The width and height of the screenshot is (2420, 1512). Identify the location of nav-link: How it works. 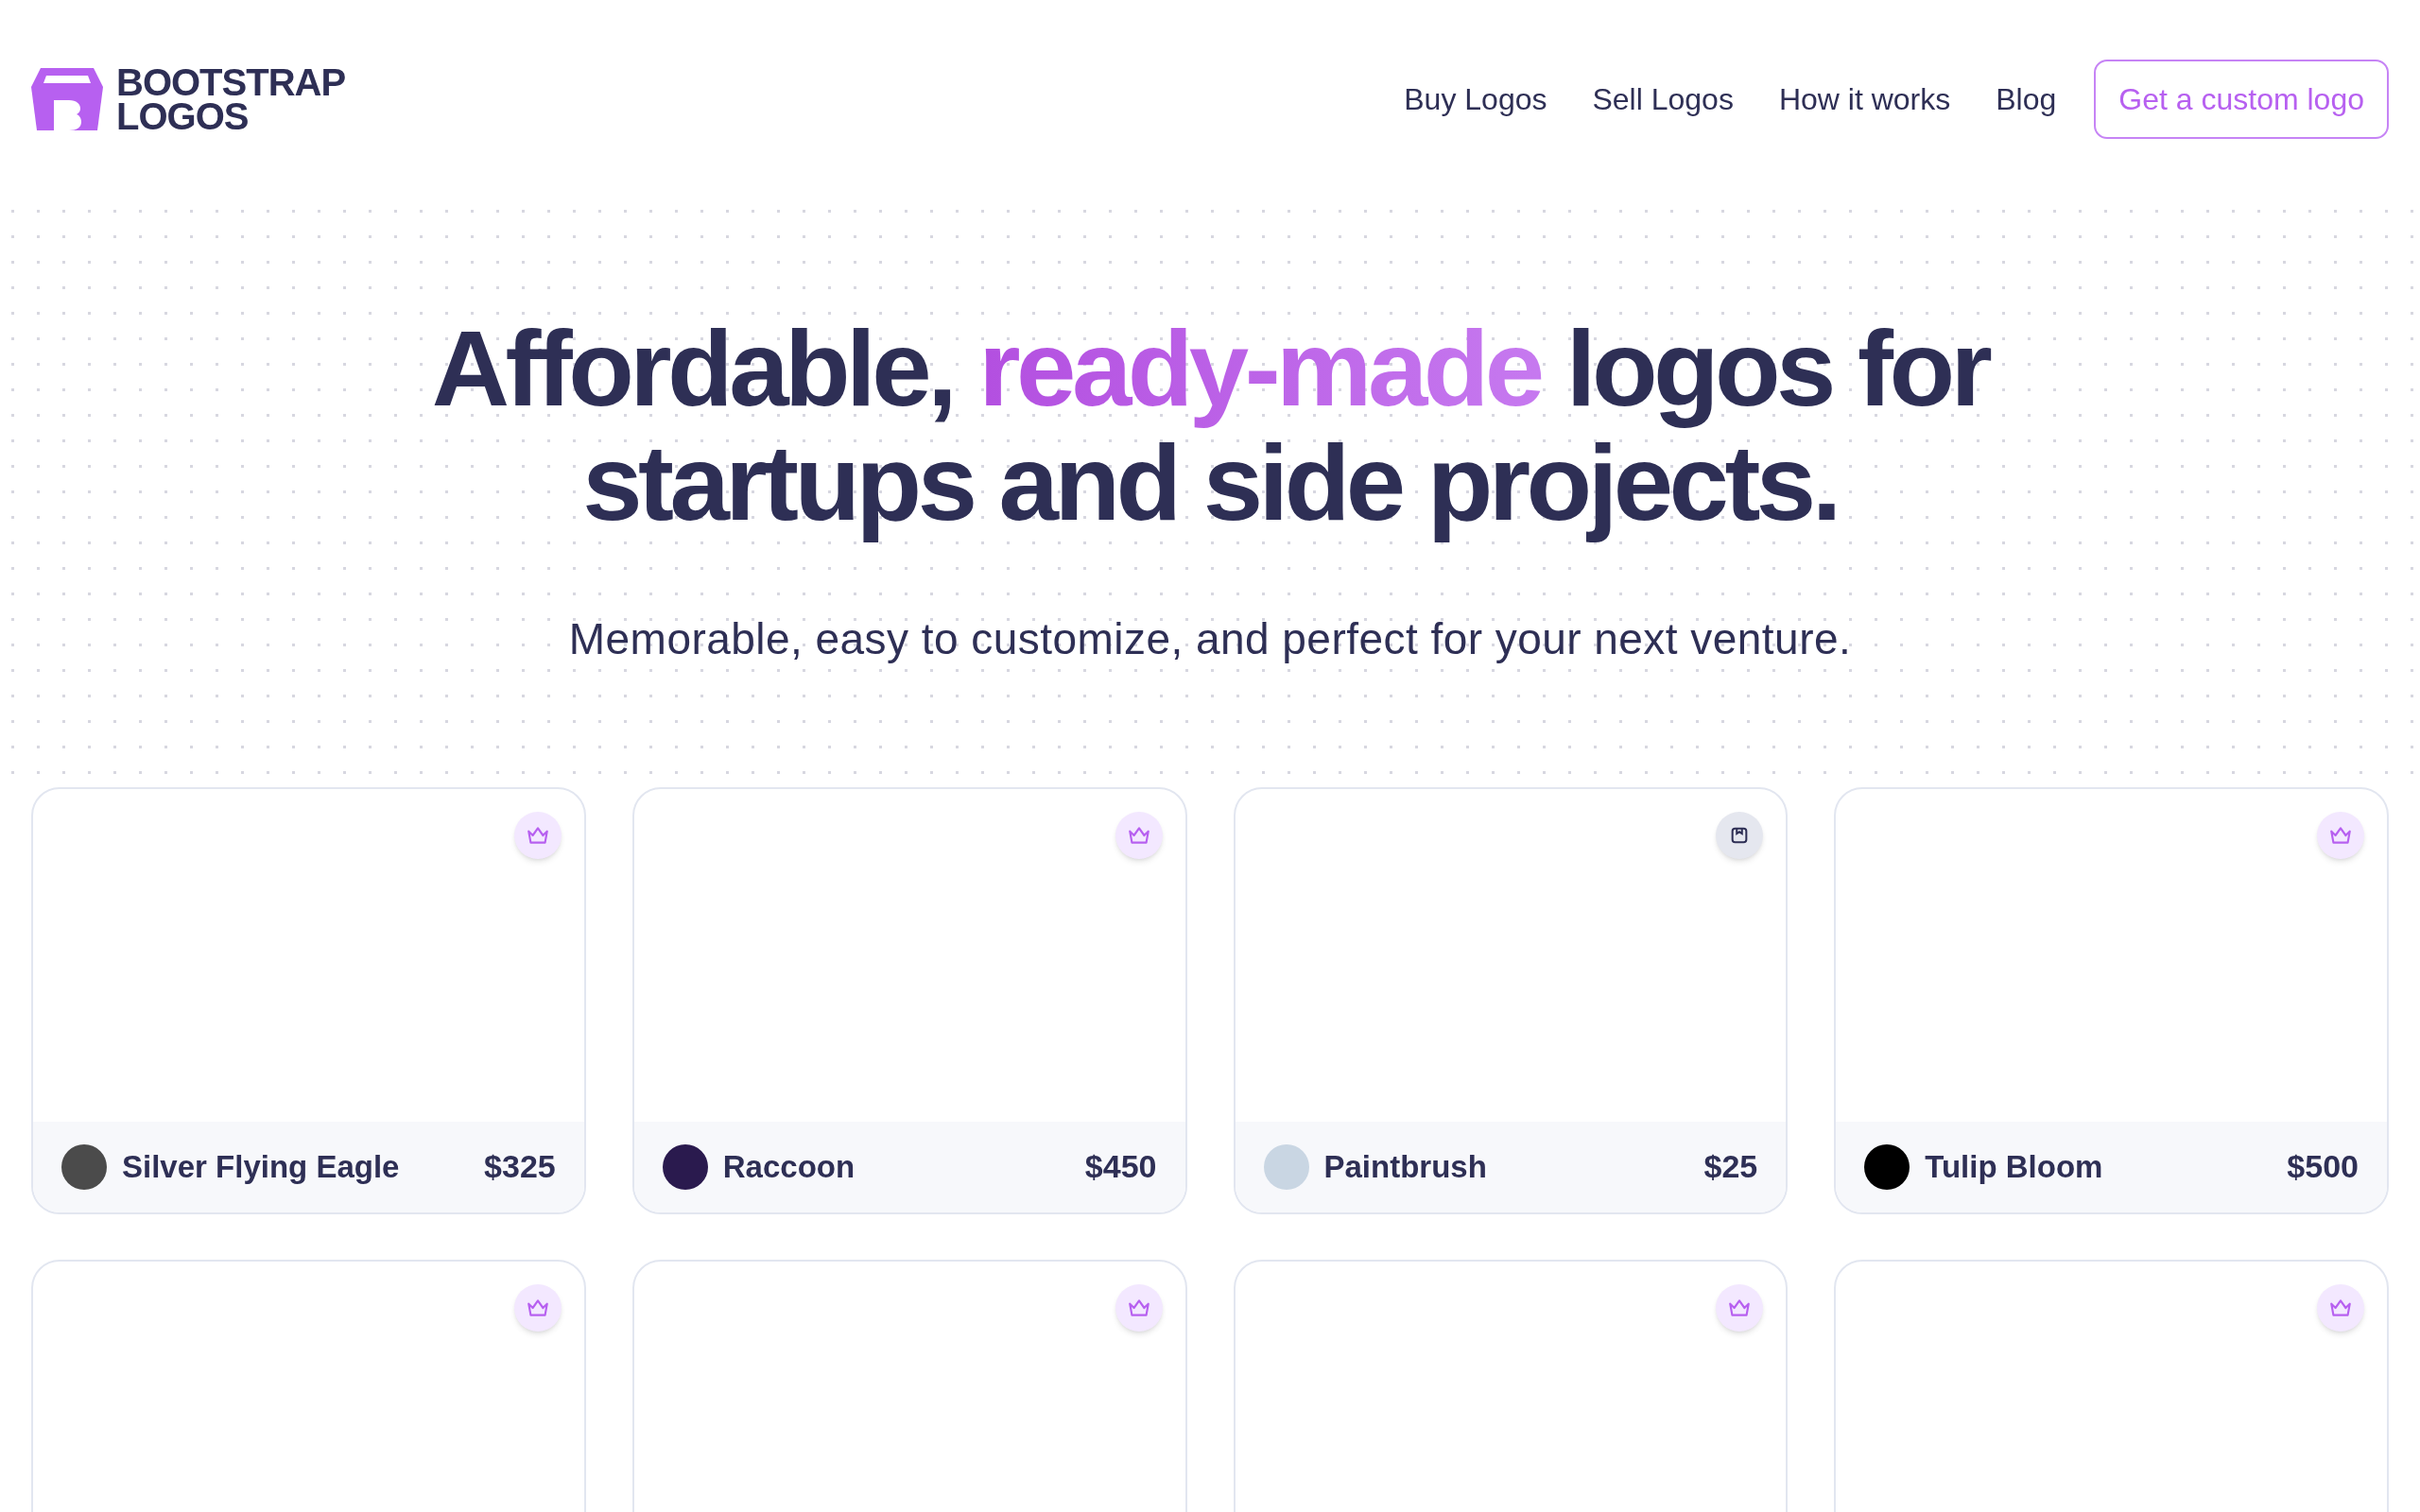
(1865, 99).